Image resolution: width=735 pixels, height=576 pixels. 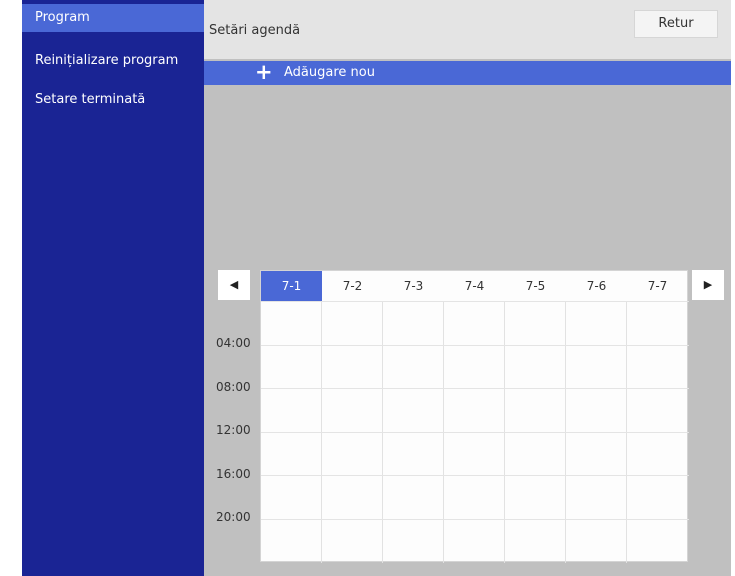 What do you see at coordinates (255, 30) in the screenshot?
I see `page-title: Setări agendă` at bounding box center [255, 30].